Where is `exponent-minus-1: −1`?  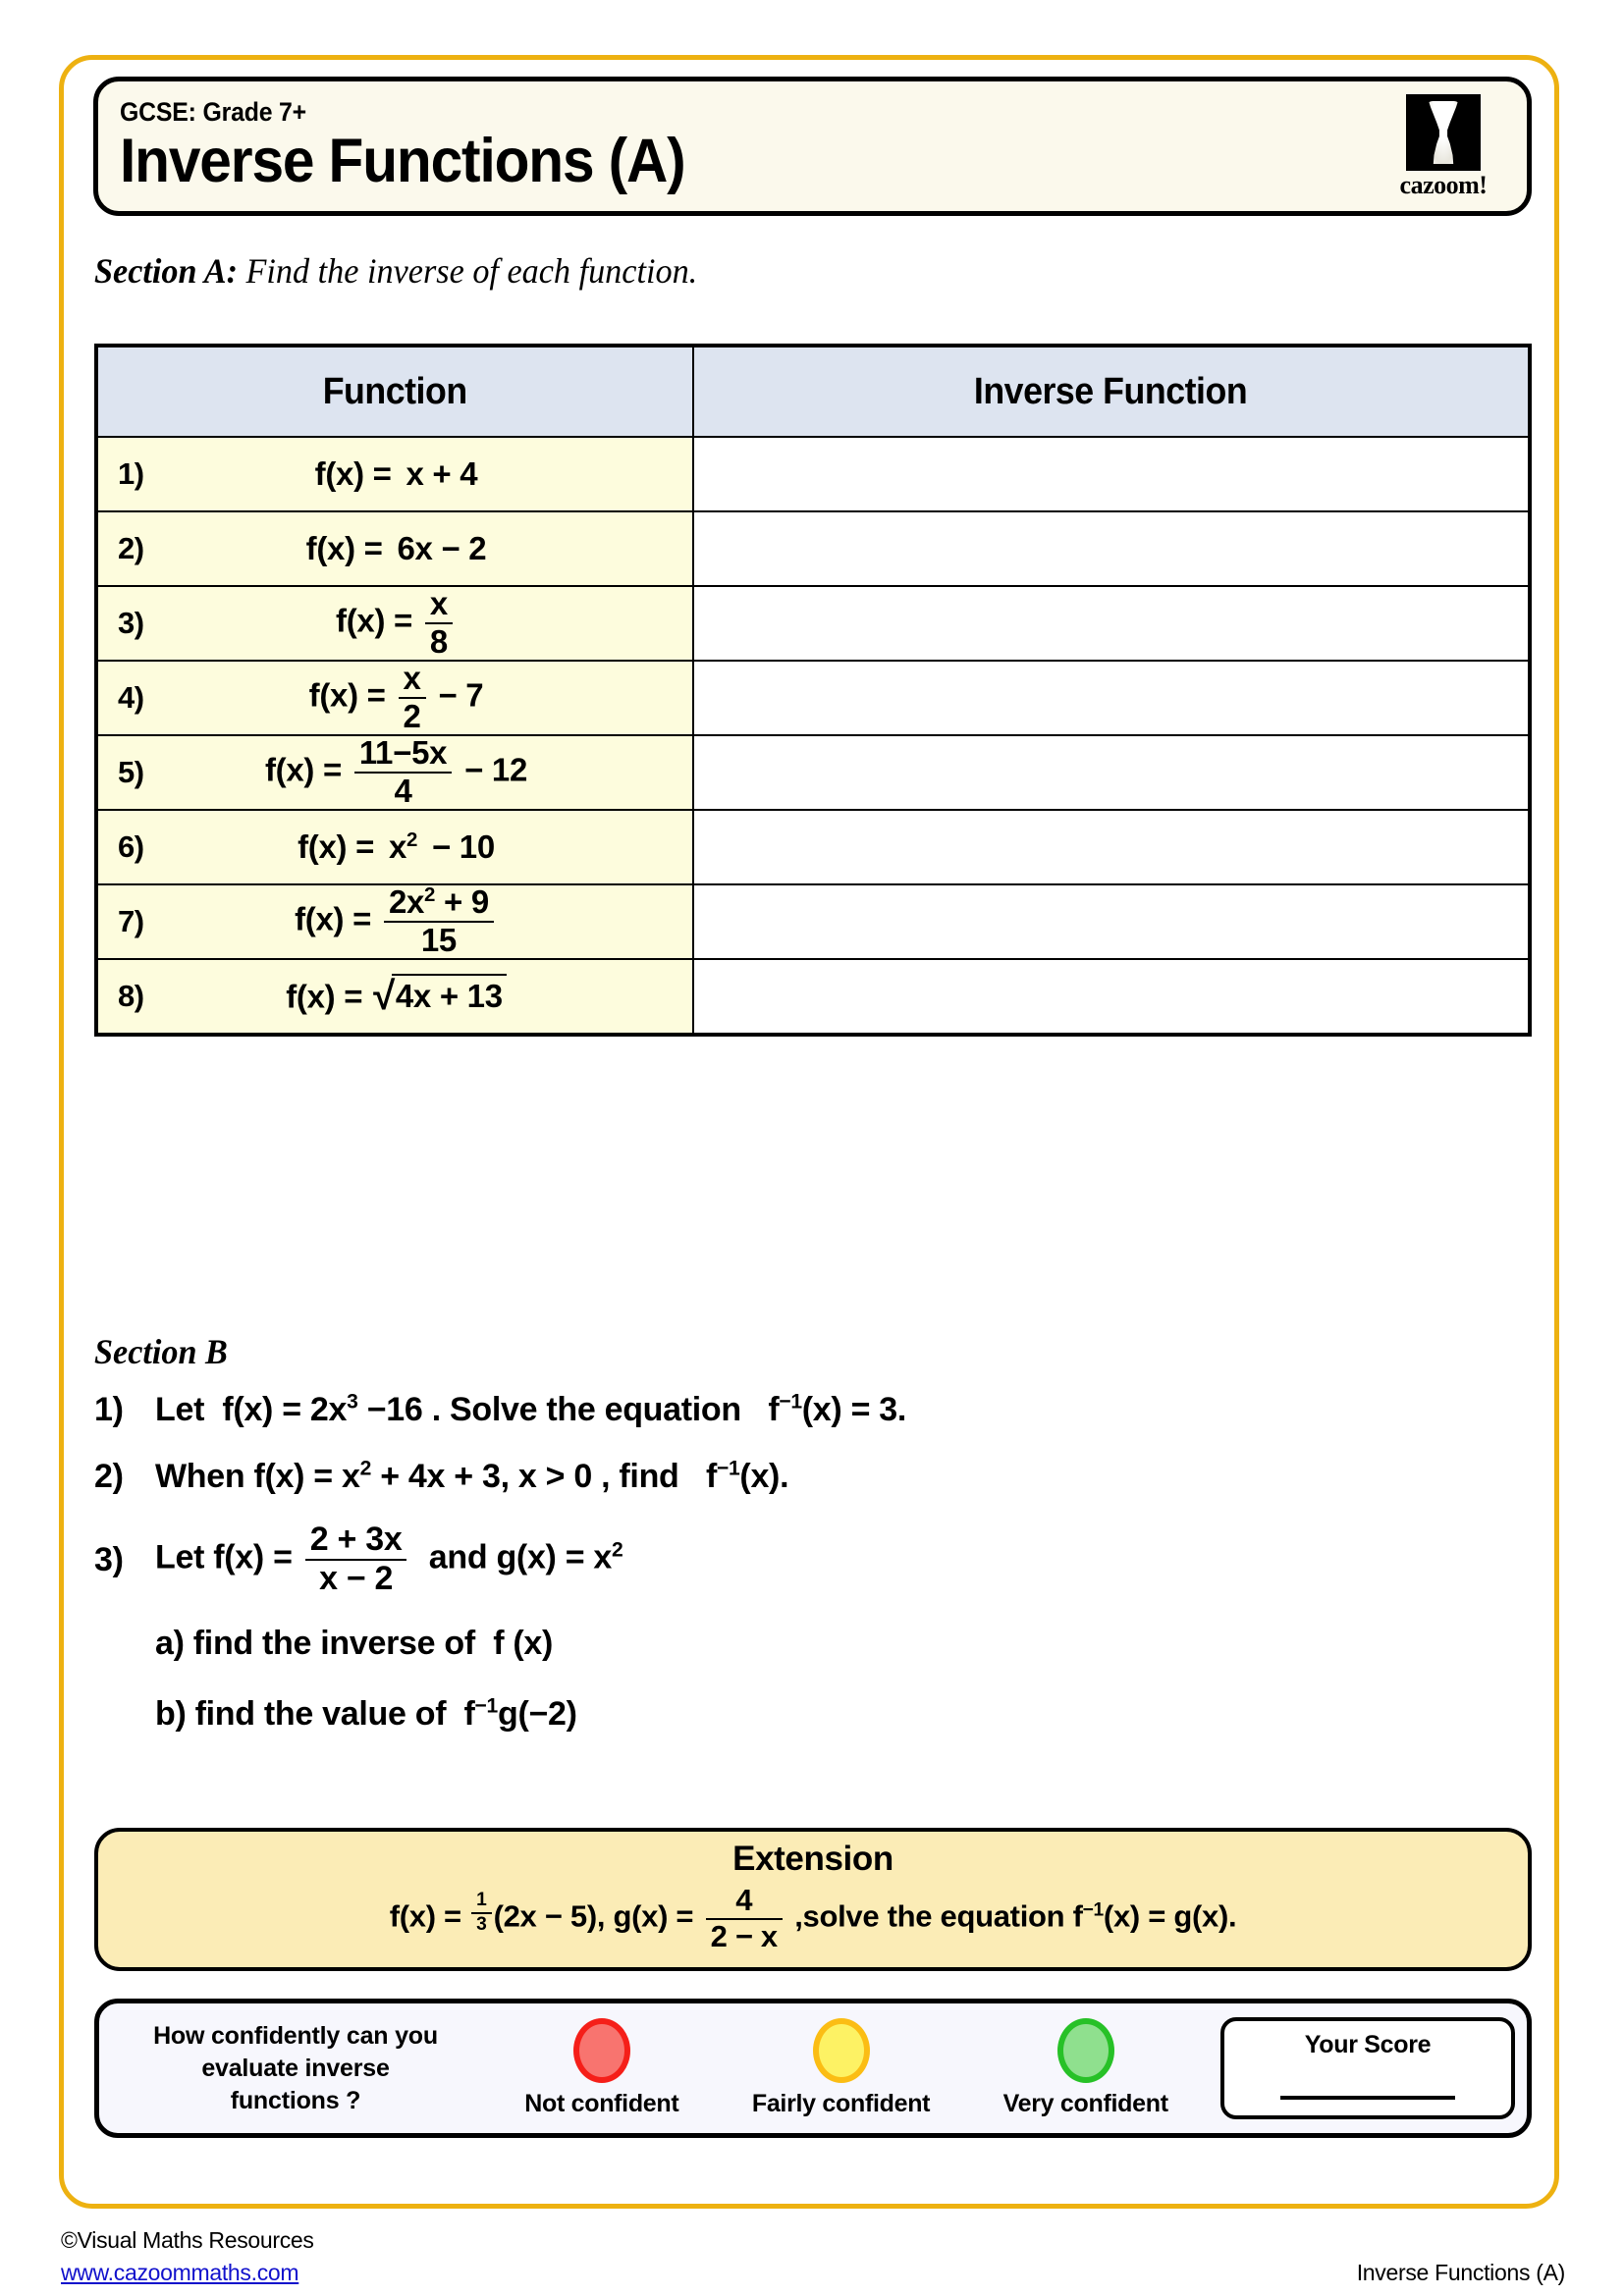 exponent-minus-1: −1 is located at coordinates (728, 1468).